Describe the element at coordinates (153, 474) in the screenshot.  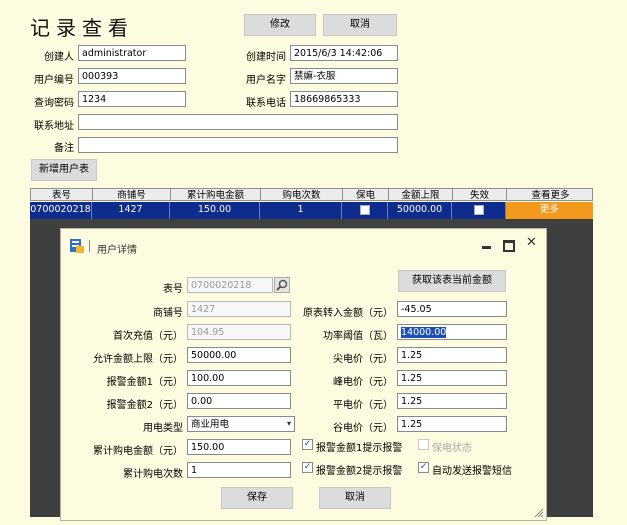
I see `total-count-label: 累计购电次数` at that location.